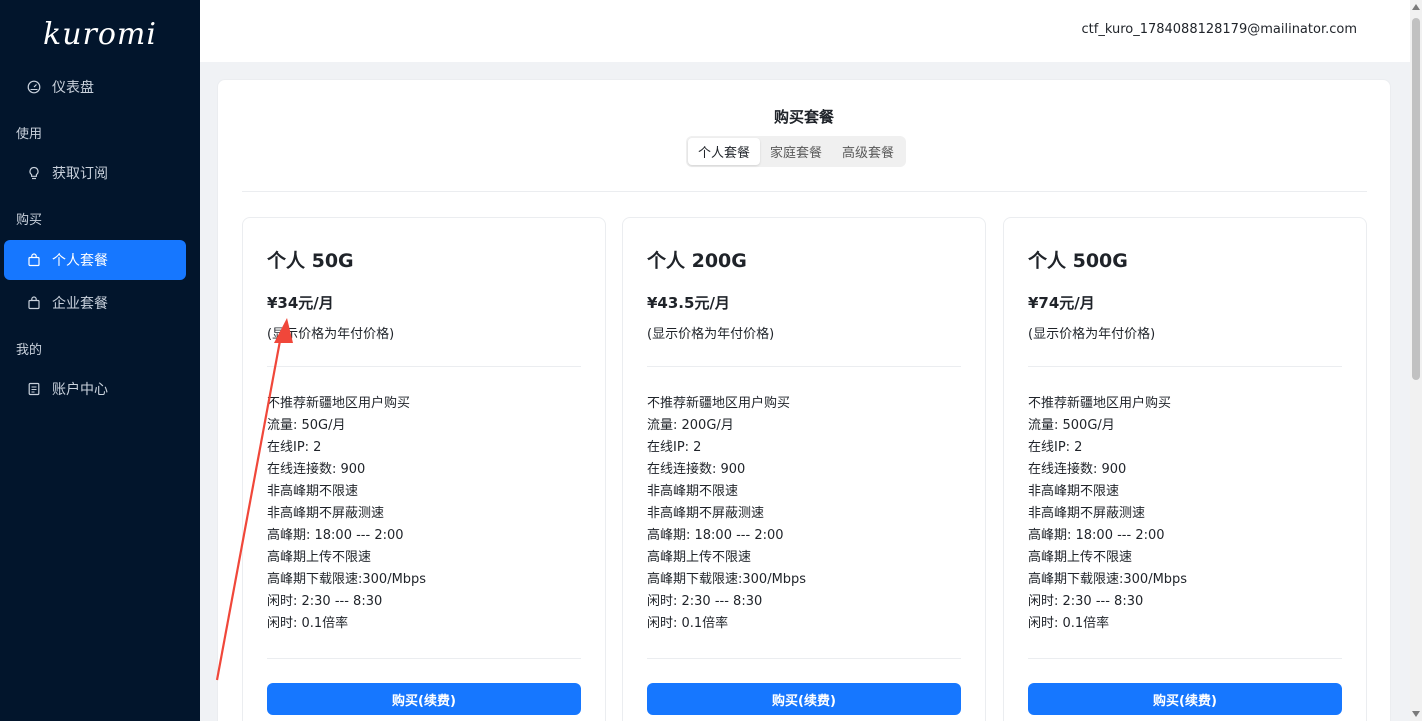 This screenshot has width=1422, height=721. What do you see at coordinates (80, 174) in the screenshot?
I see `sidebar-item-label: 获取订阅` at bounding box center [80, 174].